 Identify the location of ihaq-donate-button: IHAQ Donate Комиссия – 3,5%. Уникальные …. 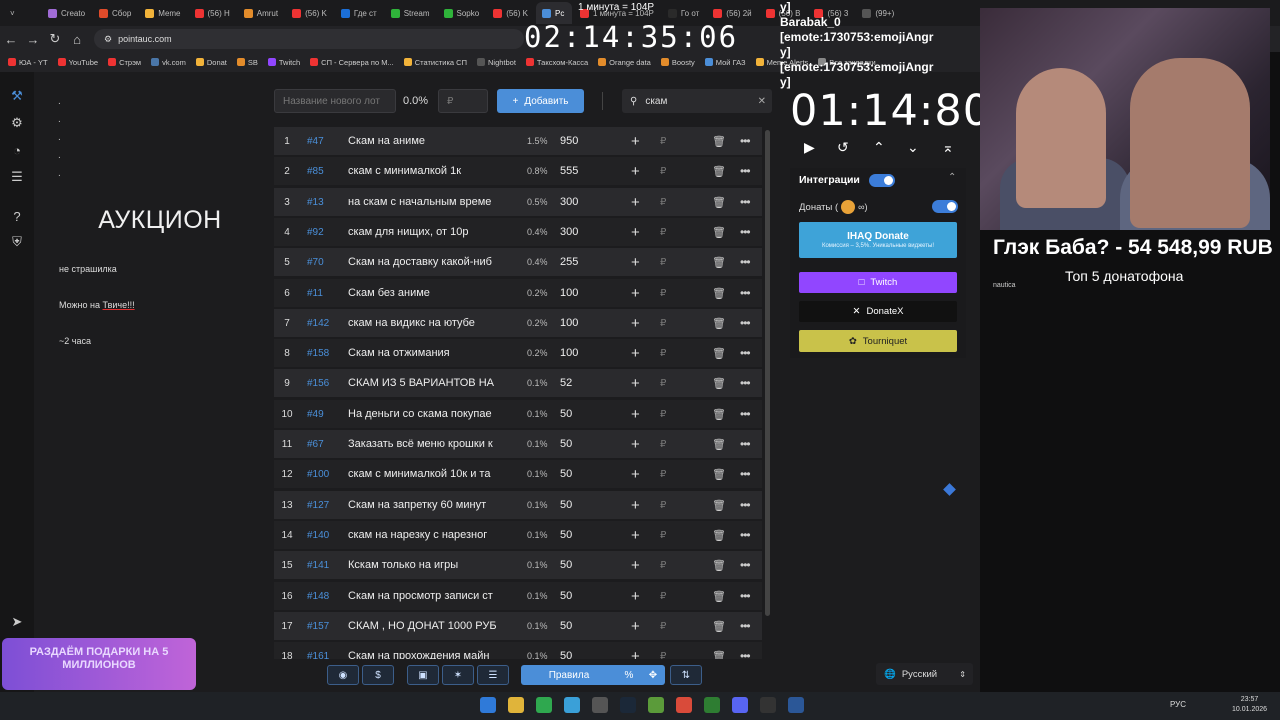
(878, 240).